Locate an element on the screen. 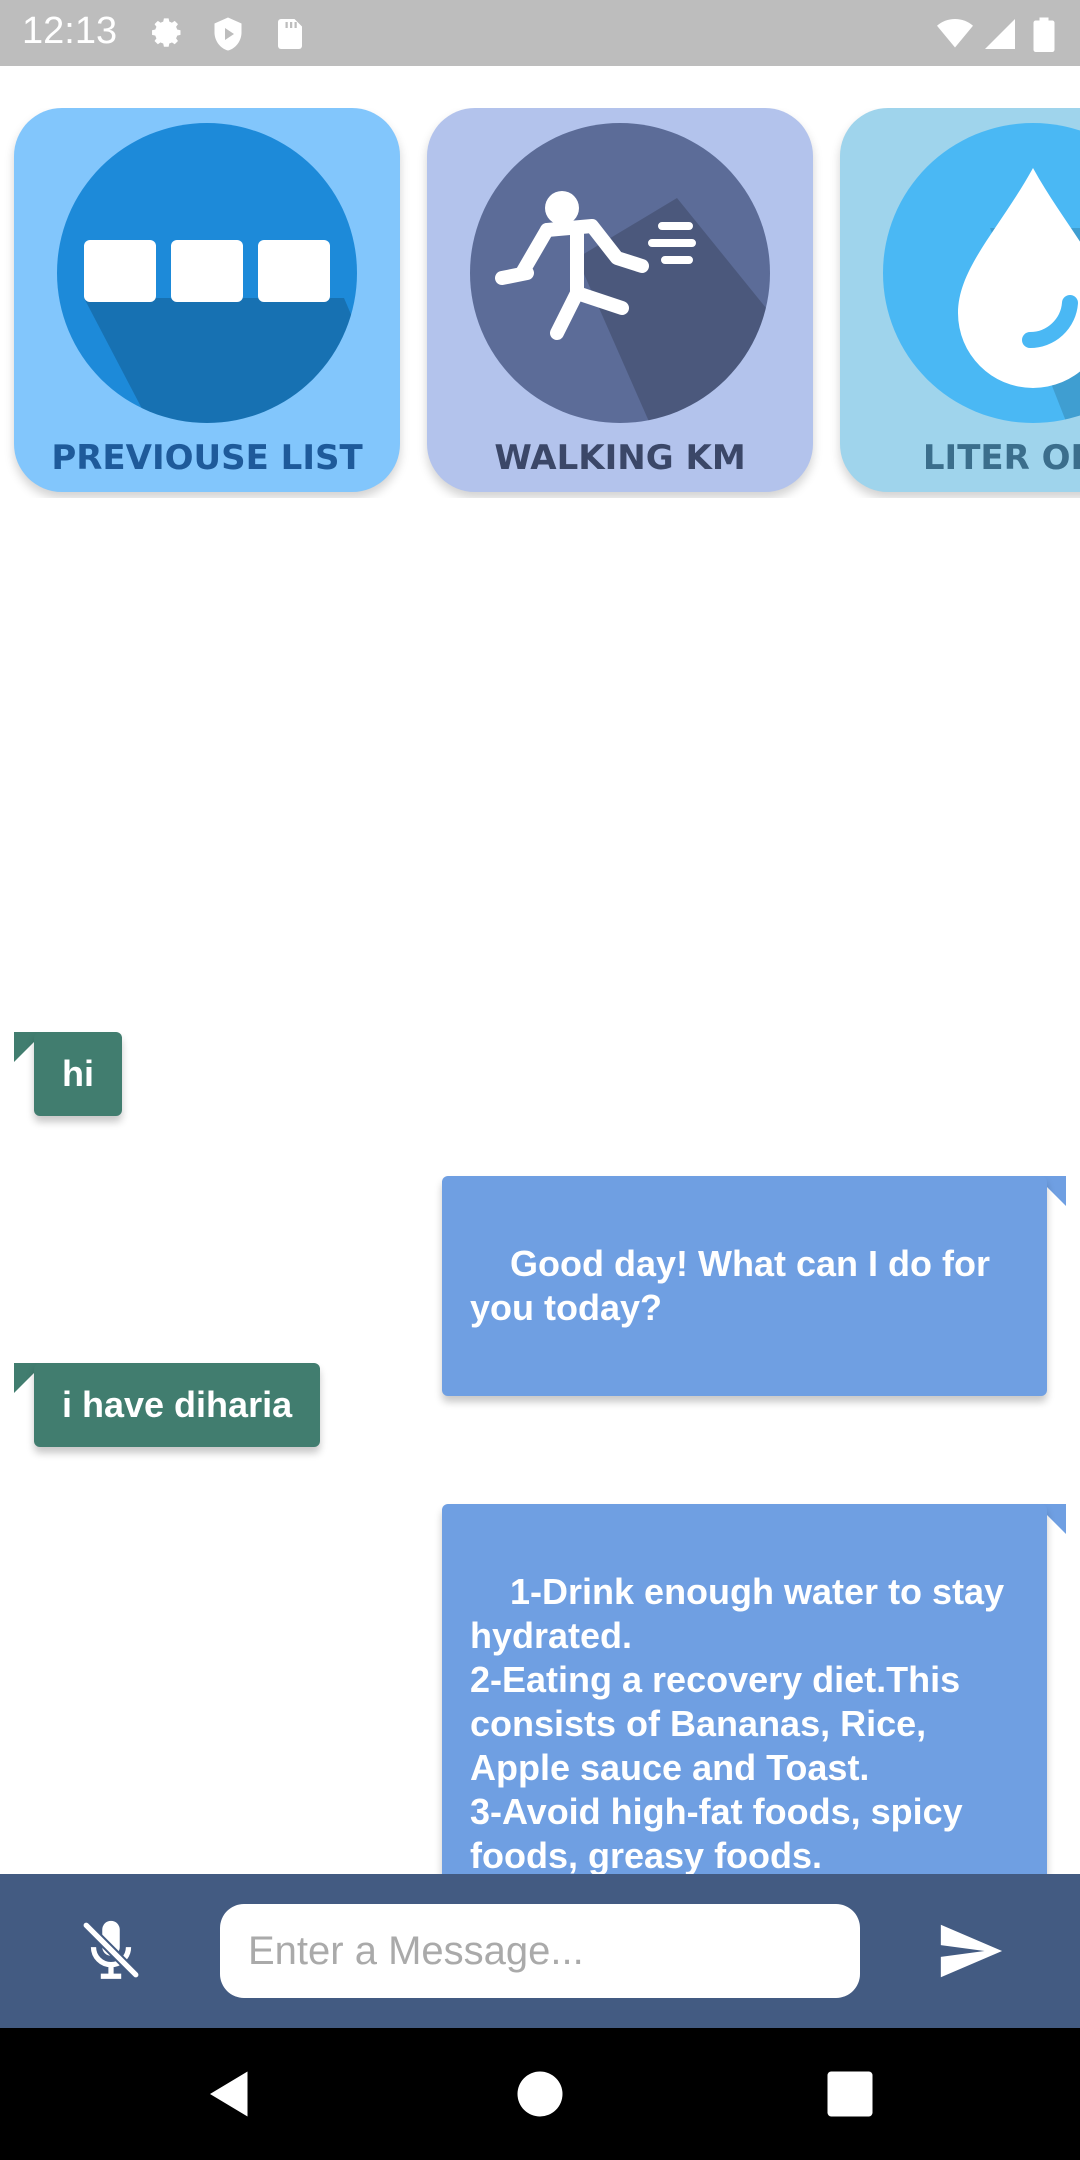 The width and height of the screenshot is (1080, 2160). system-nav-bar is located at coordinates (540, 2094).